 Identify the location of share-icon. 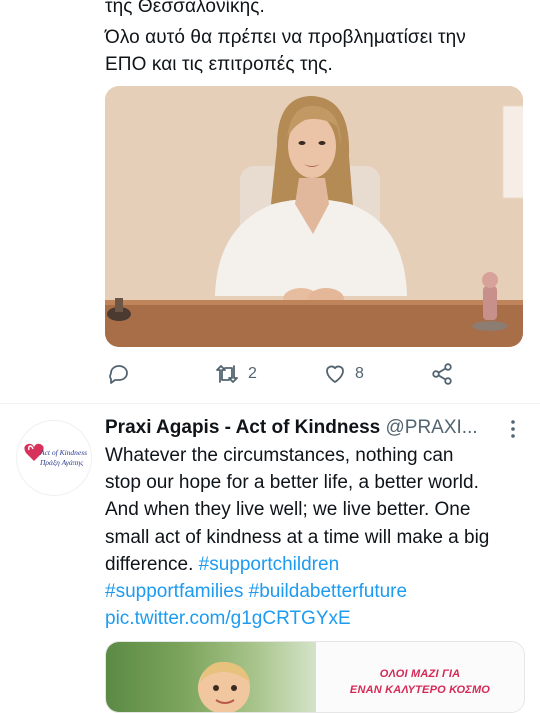
(442, 374).